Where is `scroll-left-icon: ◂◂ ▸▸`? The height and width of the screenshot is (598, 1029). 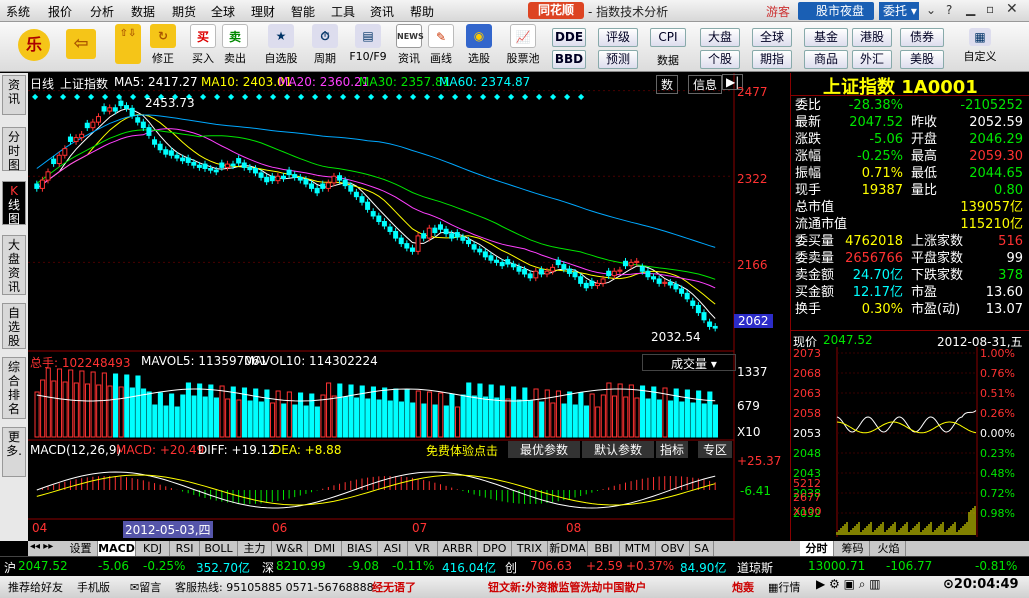
scroll-left-icon: ◂◂ ▸▸ is located at coordinates (41, 546).